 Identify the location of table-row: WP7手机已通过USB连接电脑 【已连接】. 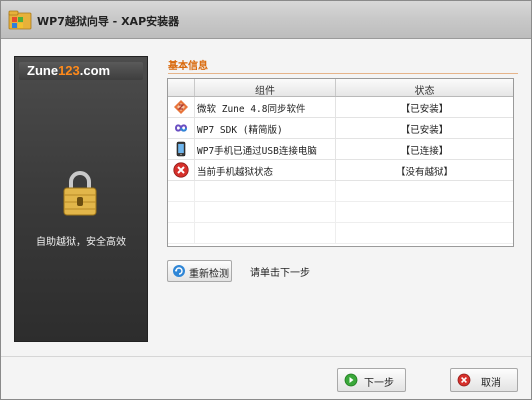
(340, 149).